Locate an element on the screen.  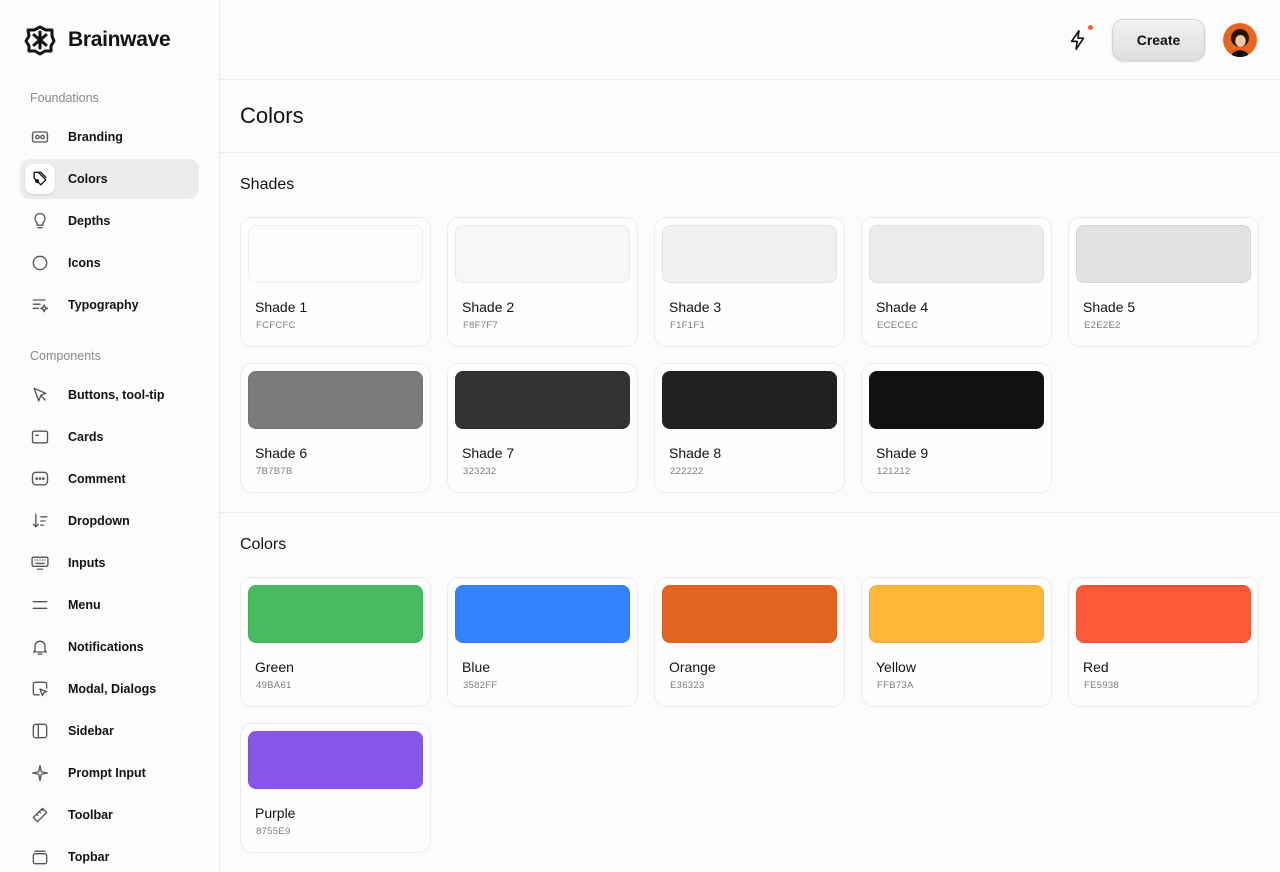
sidebar-item-label: Topbar is located at coordinates (89, 857).